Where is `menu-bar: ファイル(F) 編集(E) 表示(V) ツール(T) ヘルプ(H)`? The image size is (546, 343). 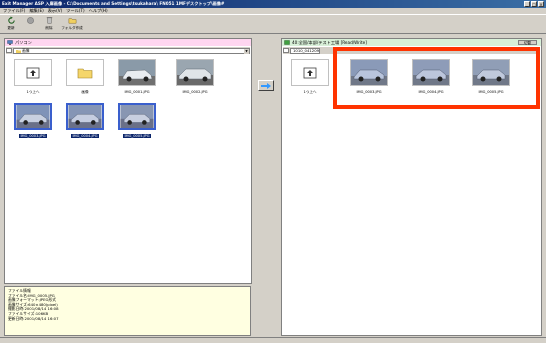
menu-bar: ファイル(F) 編集(E) 表示(V) ツール(T) ヘルプ(H) is located at coordinates (273, 11).